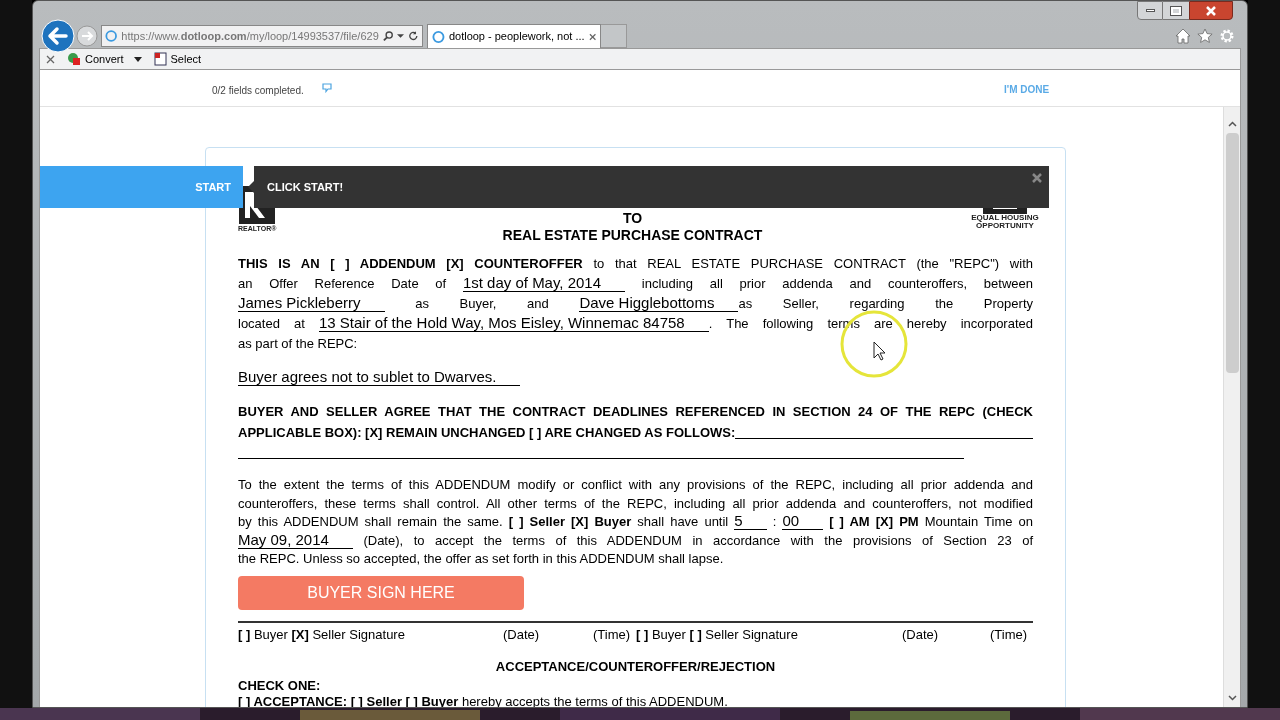  I want to click on filled-field: May 09, 2014, so click(295, 540).